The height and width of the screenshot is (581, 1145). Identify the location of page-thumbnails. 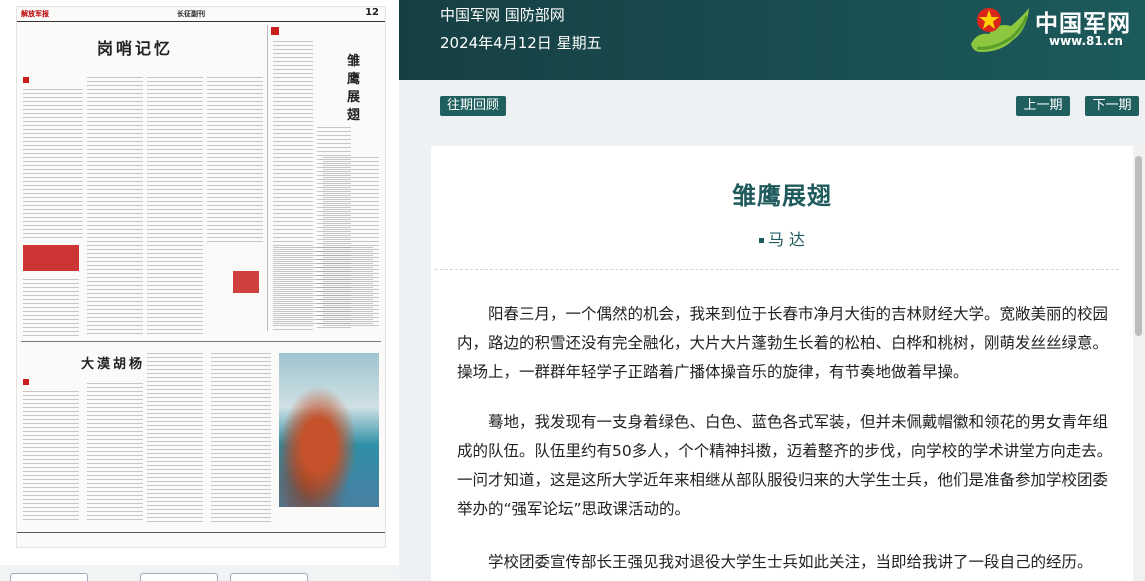
(199, 573).